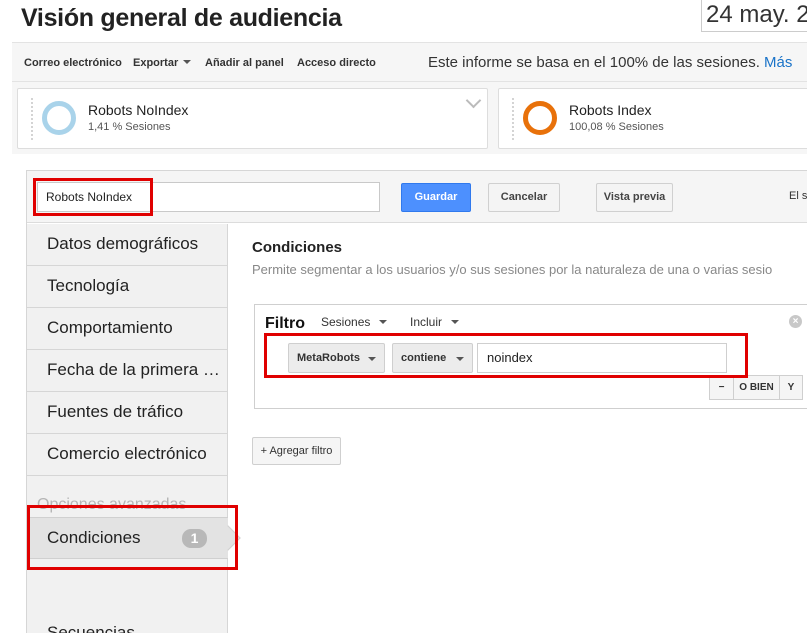 This screenshot has width=807, height=633. I want to click on sidebar-item-behavior: Comportamiento, so click(127, 329).